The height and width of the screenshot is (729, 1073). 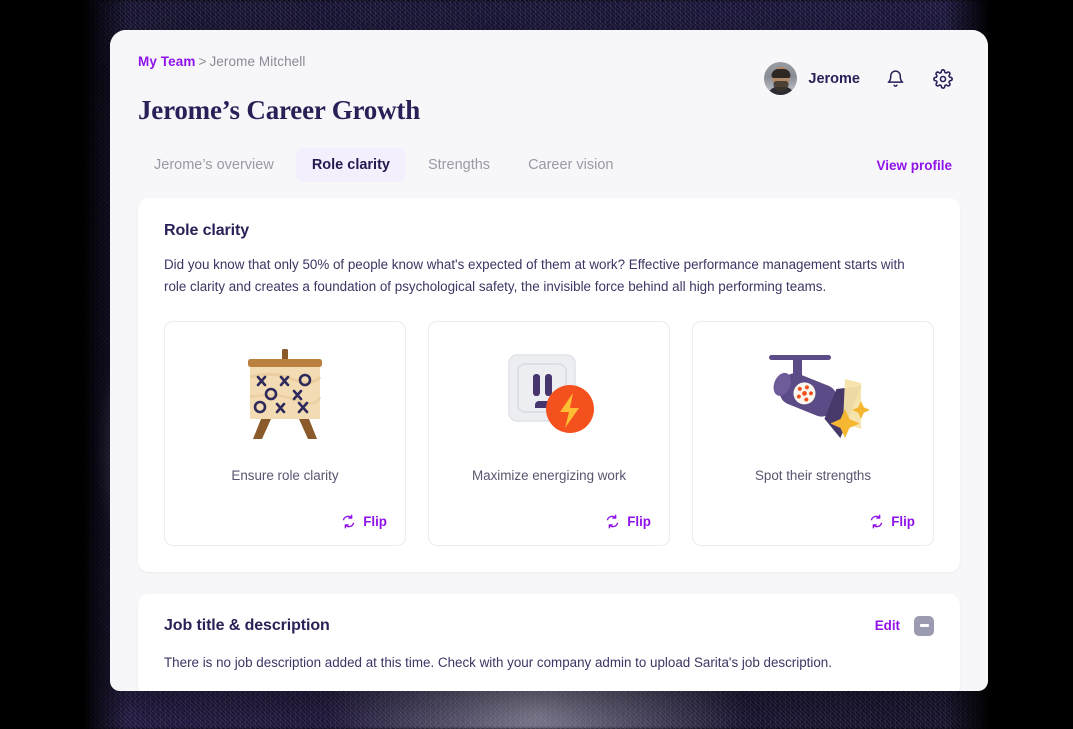 I want to click on easel-strategy-board-icon, so click(x=285, y=395).